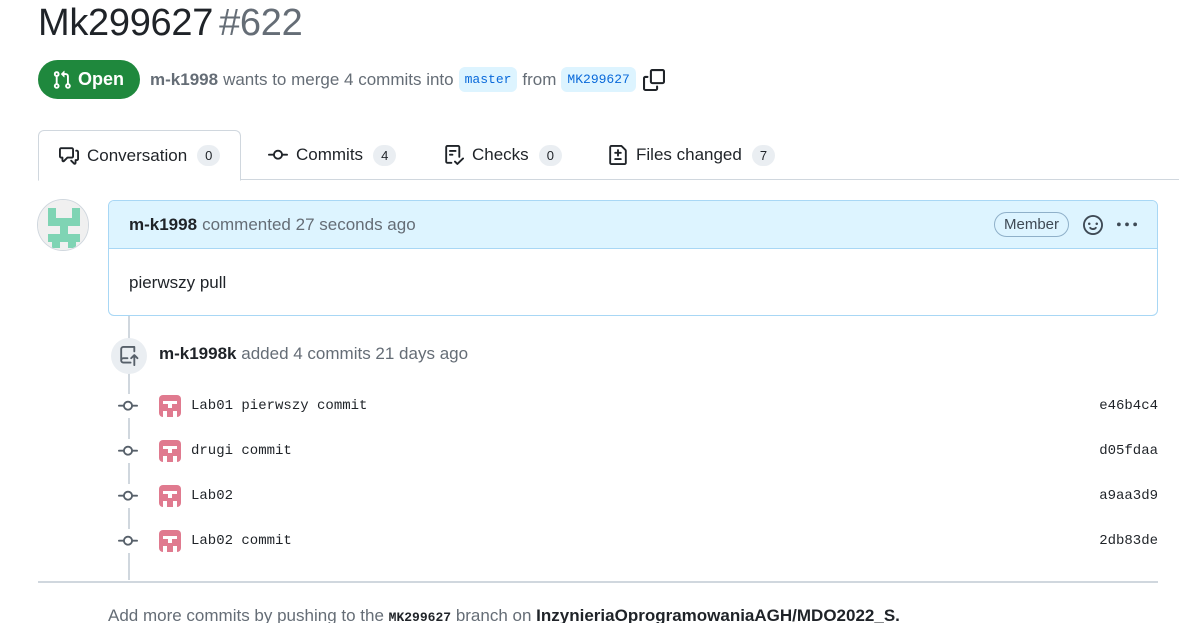 This screenshot has height=623, width=1179. I want to click on tab-files-changed-label: Files changed, so click(689, 154).